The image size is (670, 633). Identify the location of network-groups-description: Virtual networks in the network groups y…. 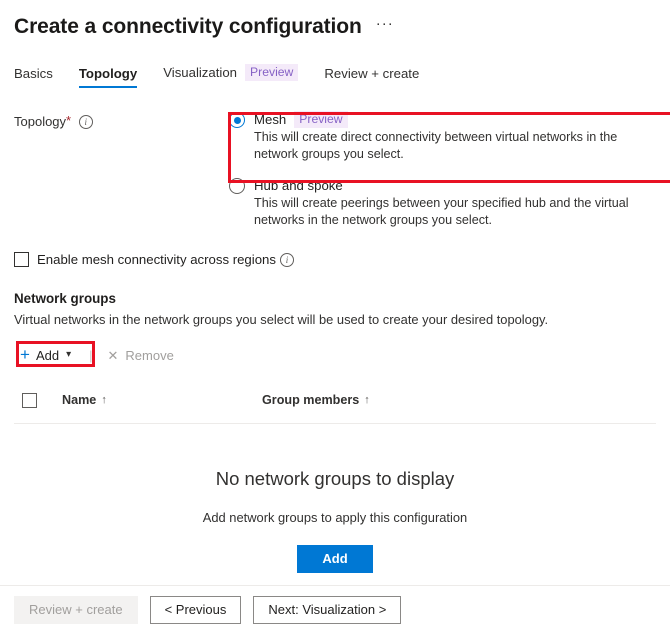
(281, 319).